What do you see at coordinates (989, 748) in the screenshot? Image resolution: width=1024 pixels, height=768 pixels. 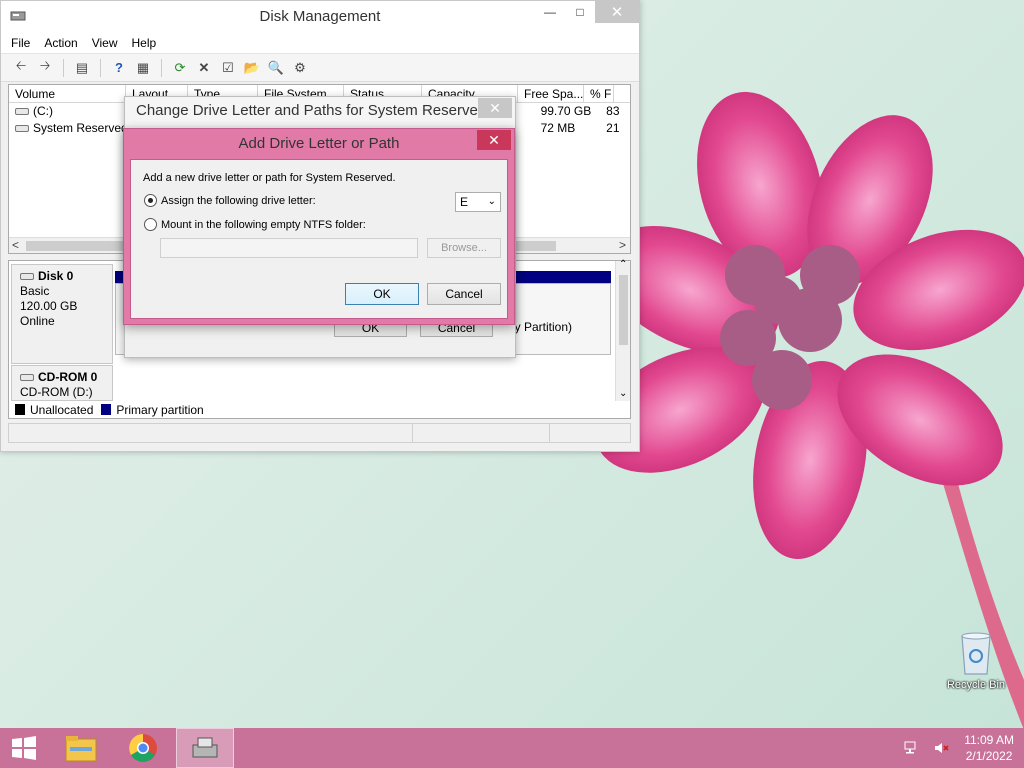 I see `clock: 11:09 AM 2/1/2022` at bounding box center [989, 748].